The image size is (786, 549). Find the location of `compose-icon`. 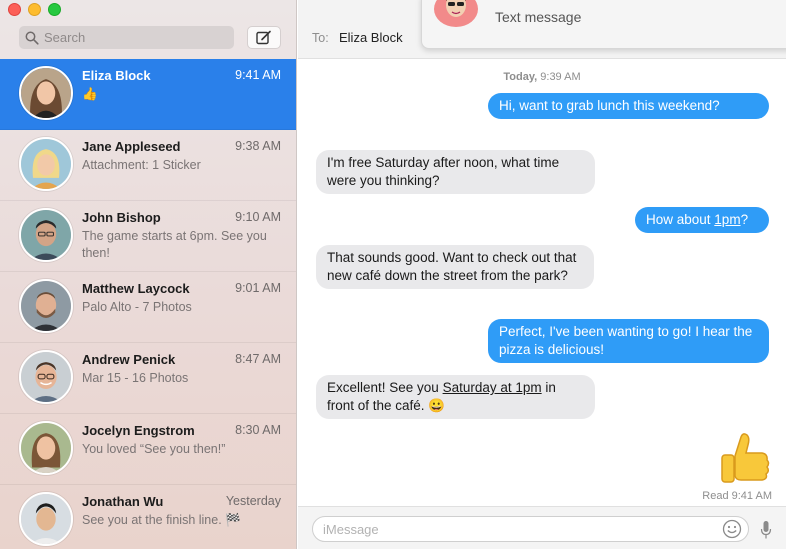

compose-icon is located at coordinates (263, 37).